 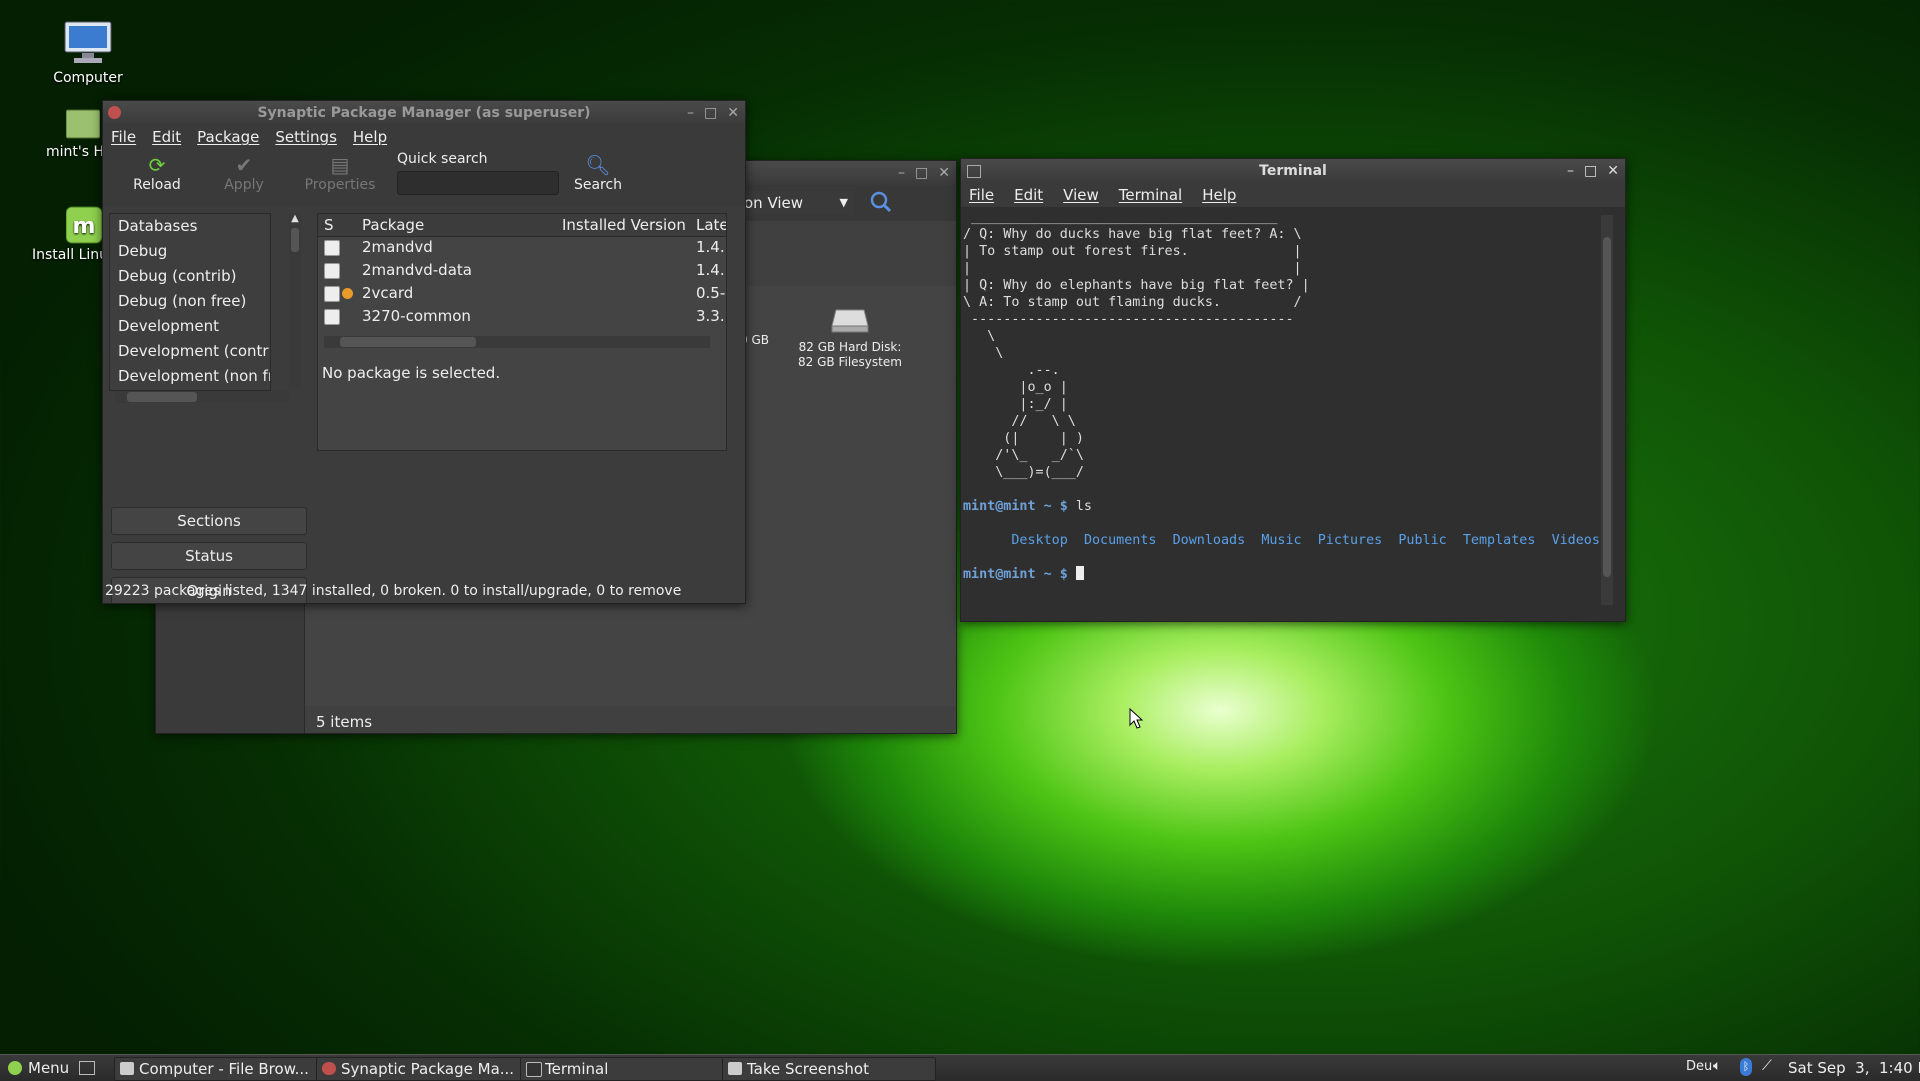 What do you see at coordinates (190, 351) in the screenshot?
I see `section-item: Development (contrib)` at bounding box center [190, 351].